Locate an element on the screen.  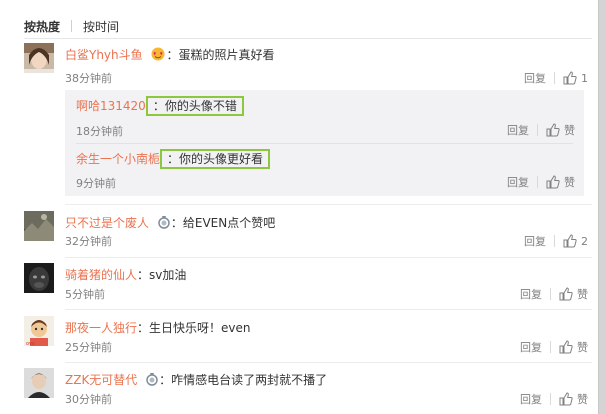
sub-reply-time: 18分钟前 is located at coordinates (99, 131).